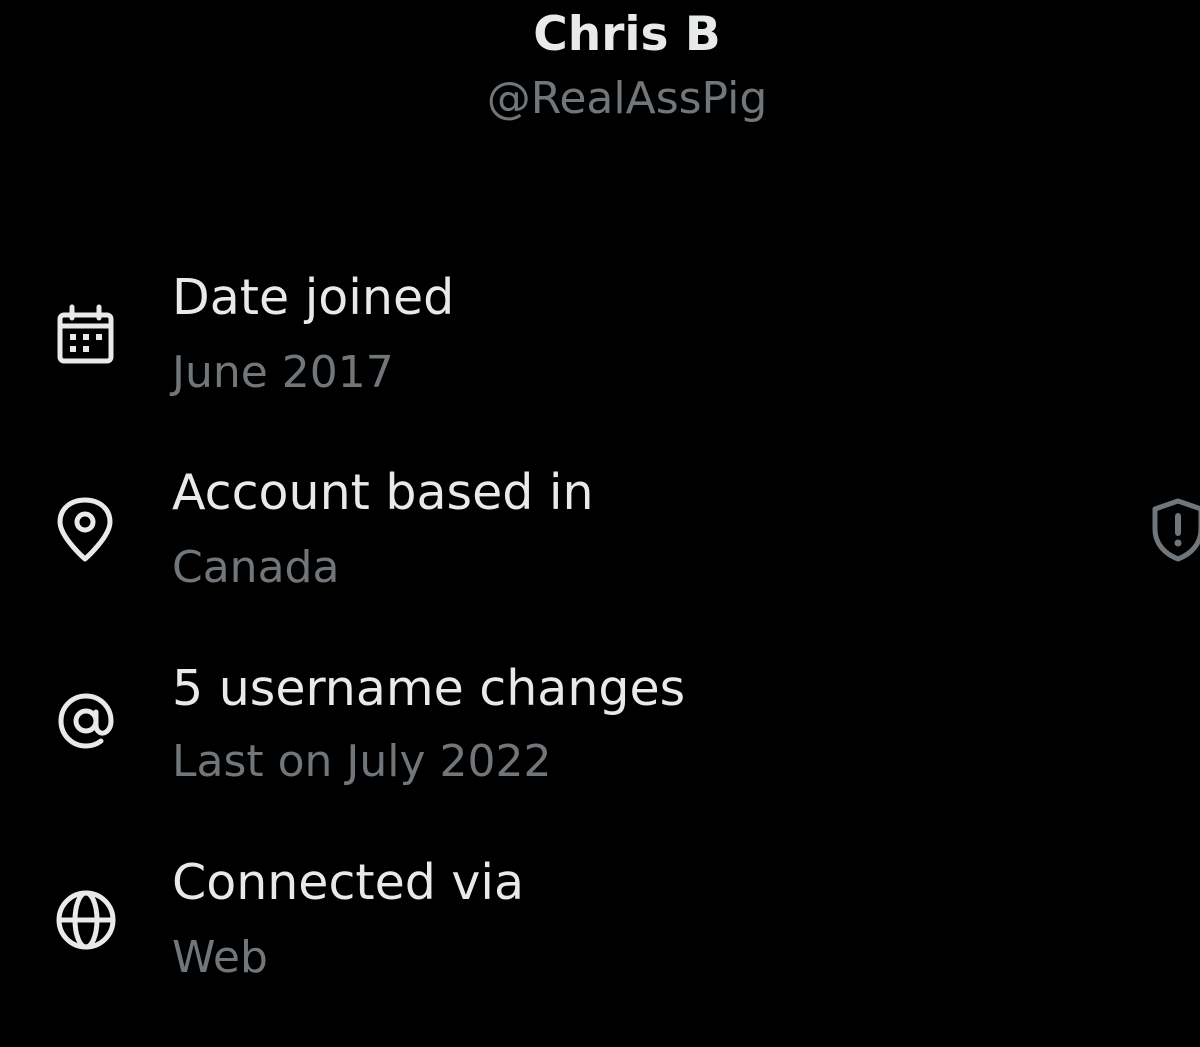  Describe the element at coordinates (362, 761) in the screenshot. I see `row-value: Last on July 2022` at that location.